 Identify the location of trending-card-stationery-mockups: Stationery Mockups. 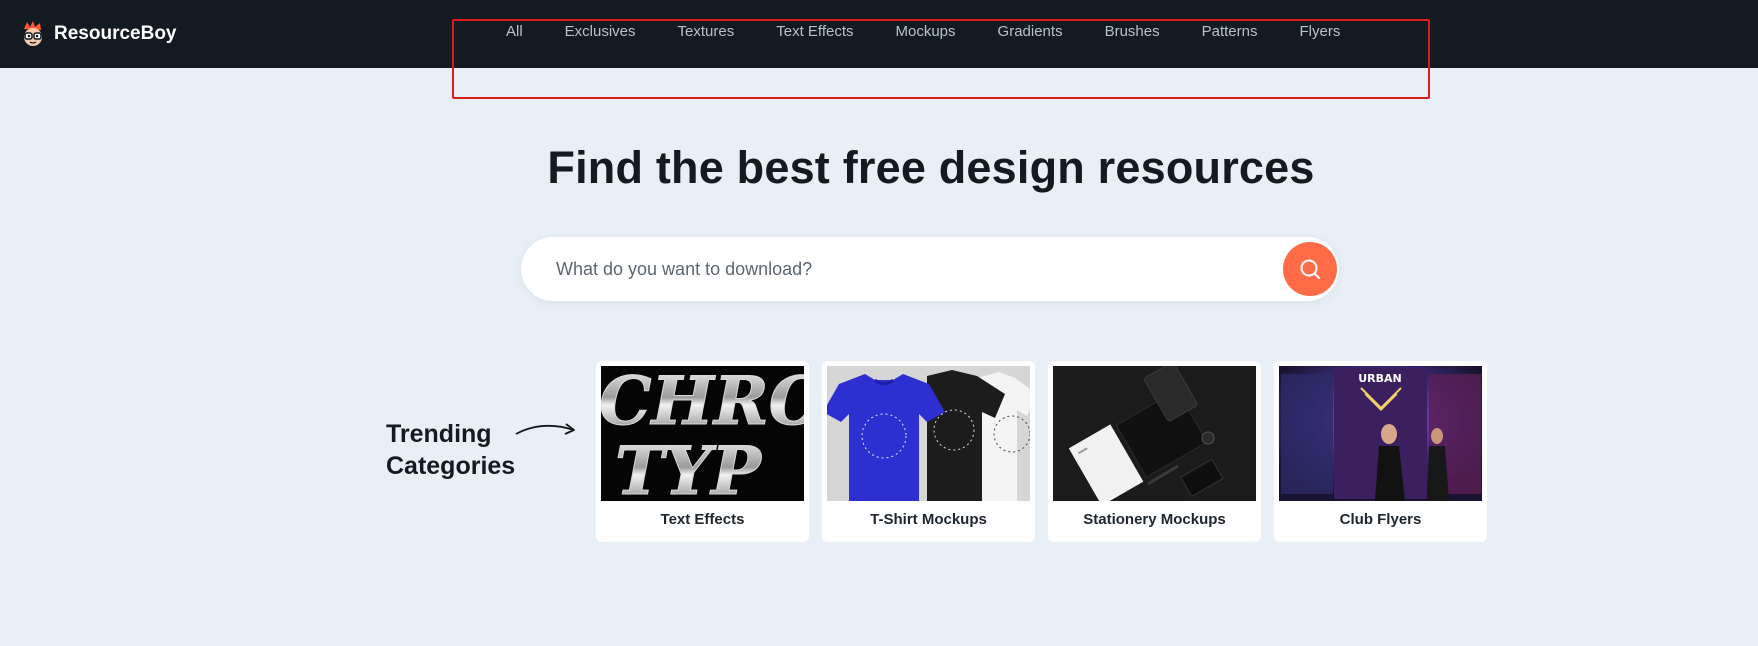
(1154, 451).